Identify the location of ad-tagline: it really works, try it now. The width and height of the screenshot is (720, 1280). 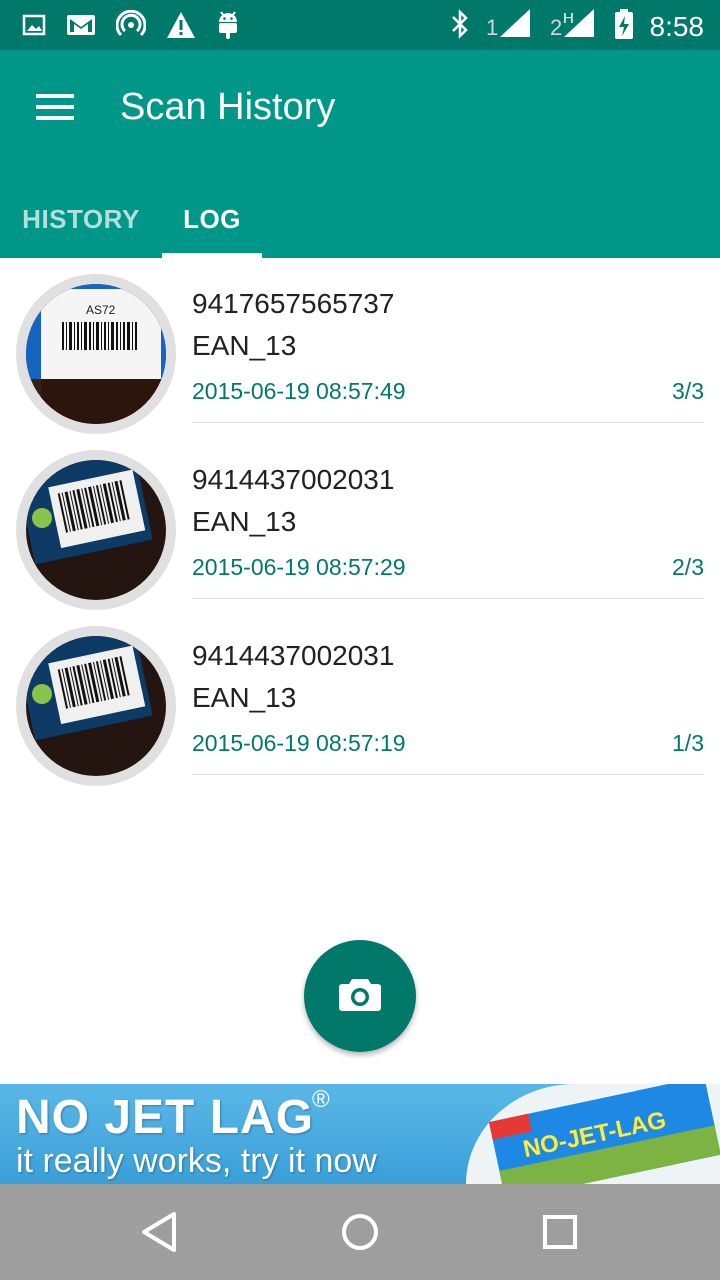
(196, 1161).